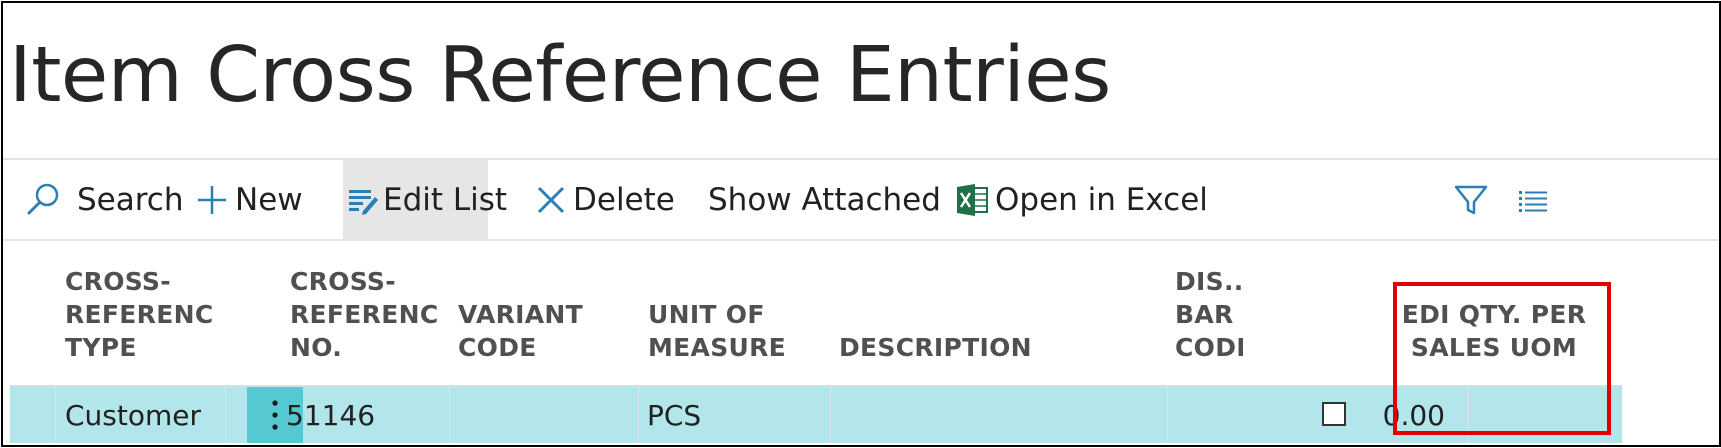  I want to click on highlight-box, so click(1502, 358).